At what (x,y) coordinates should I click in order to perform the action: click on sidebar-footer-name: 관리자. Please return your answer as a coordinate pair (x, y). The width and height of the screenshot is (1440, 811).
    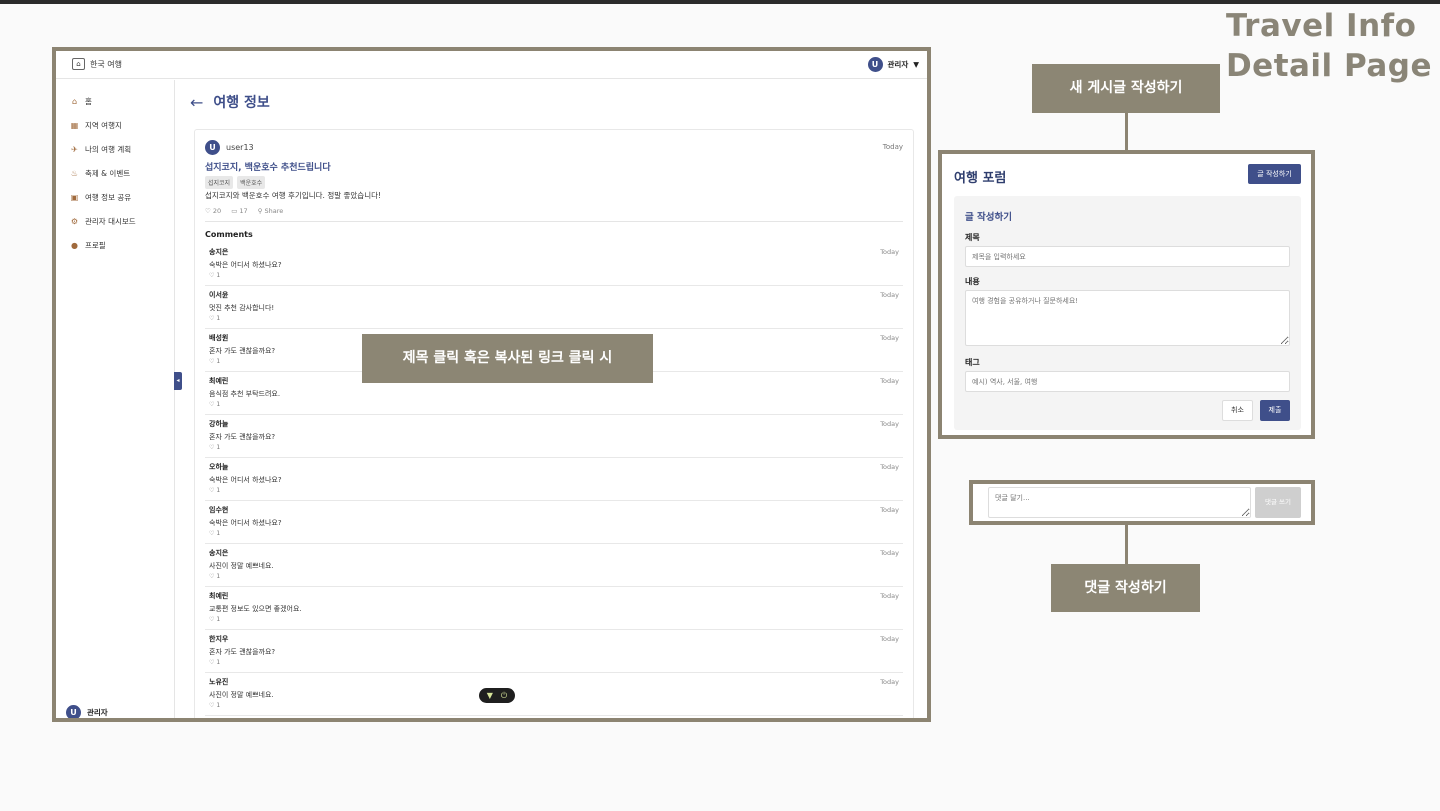
    Looking at the image, I should click on (97, 712).